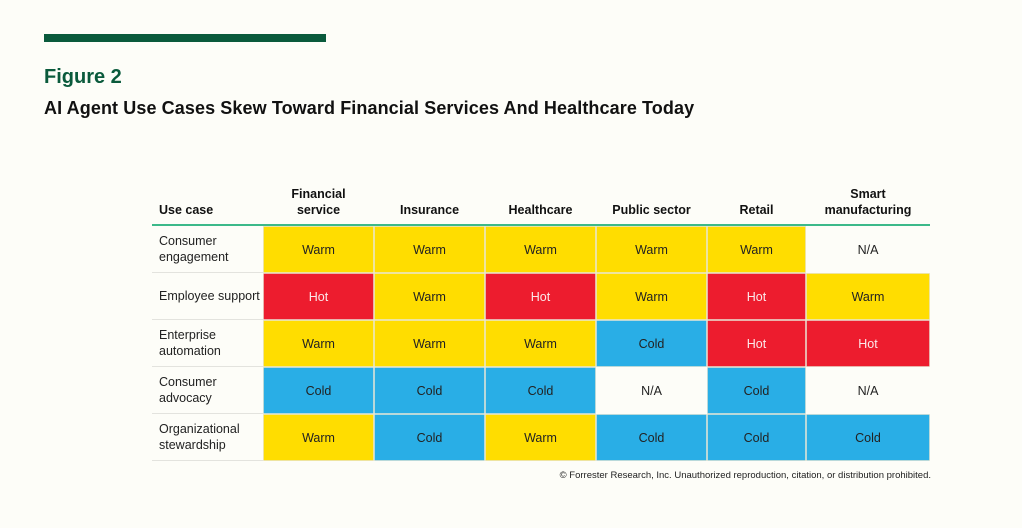 The height and width of the screenshot is (528, 1022). Describe the element at coordinates (868, 202) in the screenshot. I see `column-header: Smart manufacturing` at that location.